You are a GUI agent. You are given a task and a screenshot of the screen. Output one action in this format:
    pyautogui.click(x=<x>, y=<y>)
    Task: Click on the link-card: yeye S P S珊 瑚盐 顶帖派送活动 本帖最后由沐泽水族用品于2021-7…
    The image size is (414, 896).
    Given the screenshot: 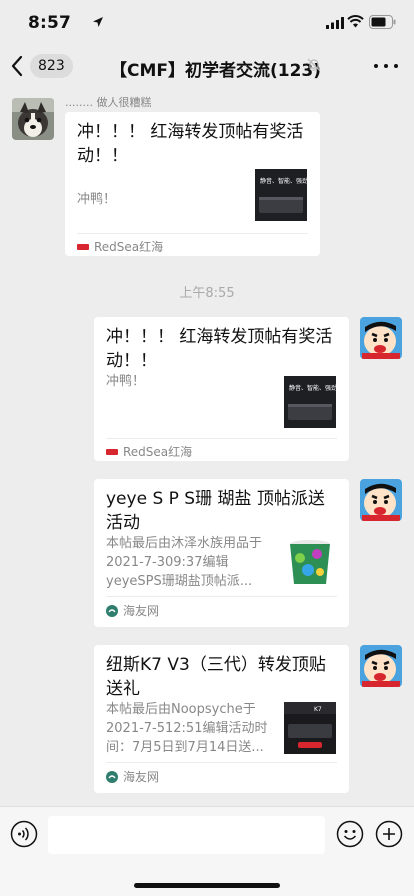 What is the action you would take?
    pyautogui.click(x=221, y=553)
    